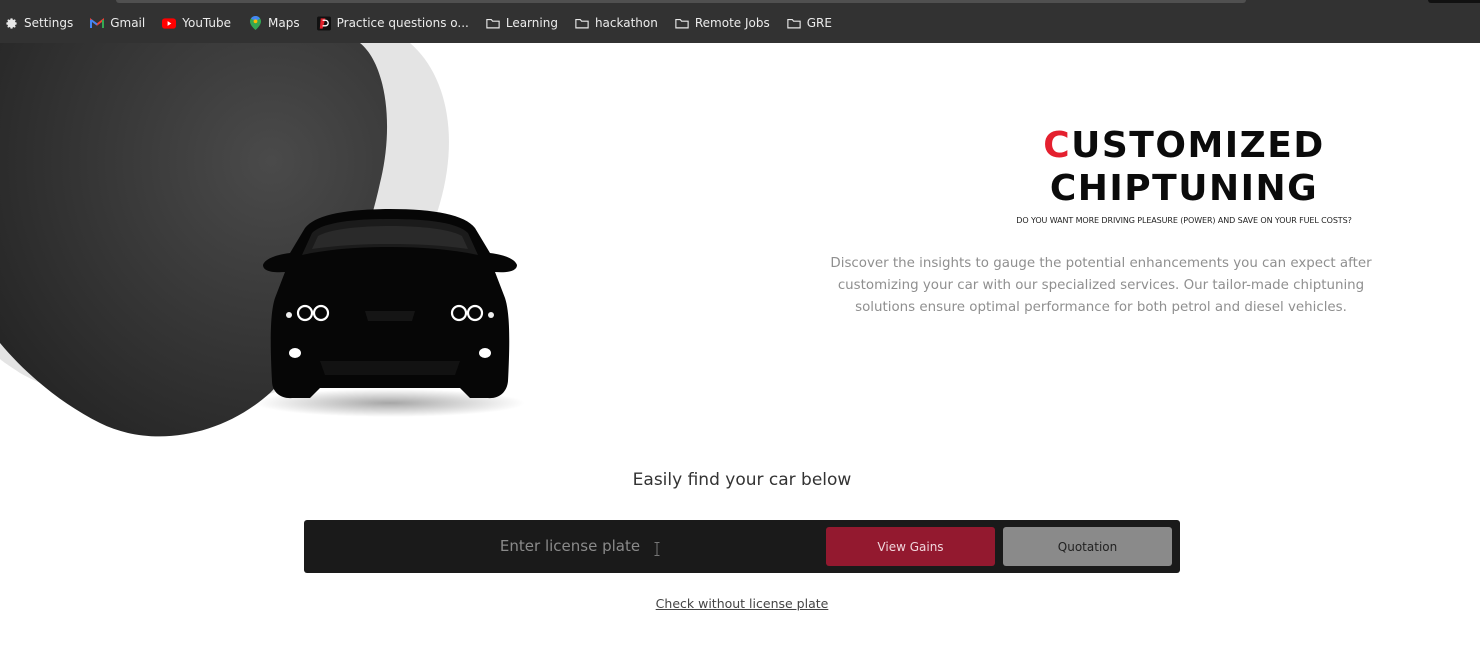  What do you see at coordinates (323, 23) in the screenshot?
I see `practice-site-icon` at bounding box center [323, 23].